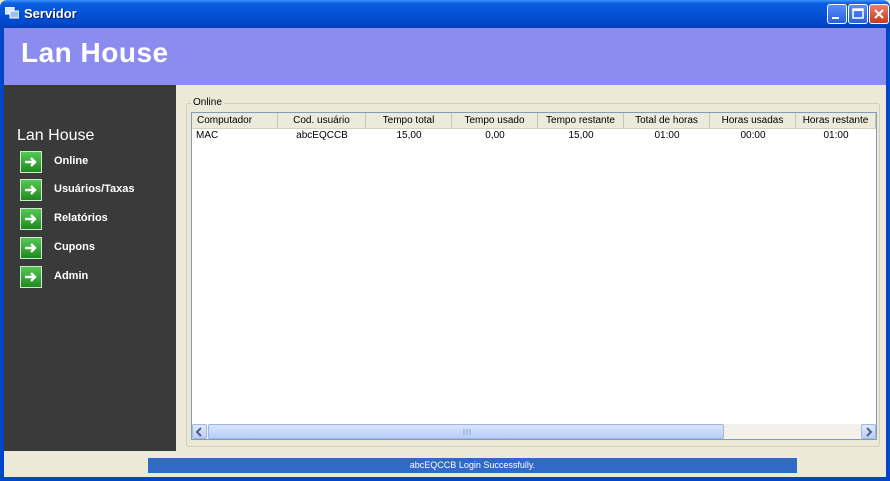 The height and width of the screenshot is (481, 890). What do you see at coordinates (667, 135) in the screenshot?
I see `cell-total-de-horas: 01:00` at bounding box center [667, 135].